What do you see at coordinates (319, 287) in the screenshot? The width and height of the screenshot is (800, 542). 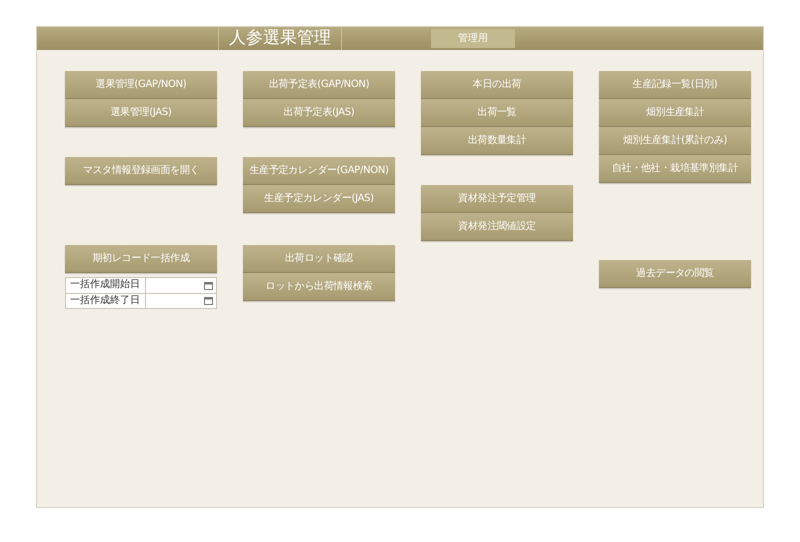 I see `menu-button: ロットから出荷情報検索` at bounding box center [319, 287].